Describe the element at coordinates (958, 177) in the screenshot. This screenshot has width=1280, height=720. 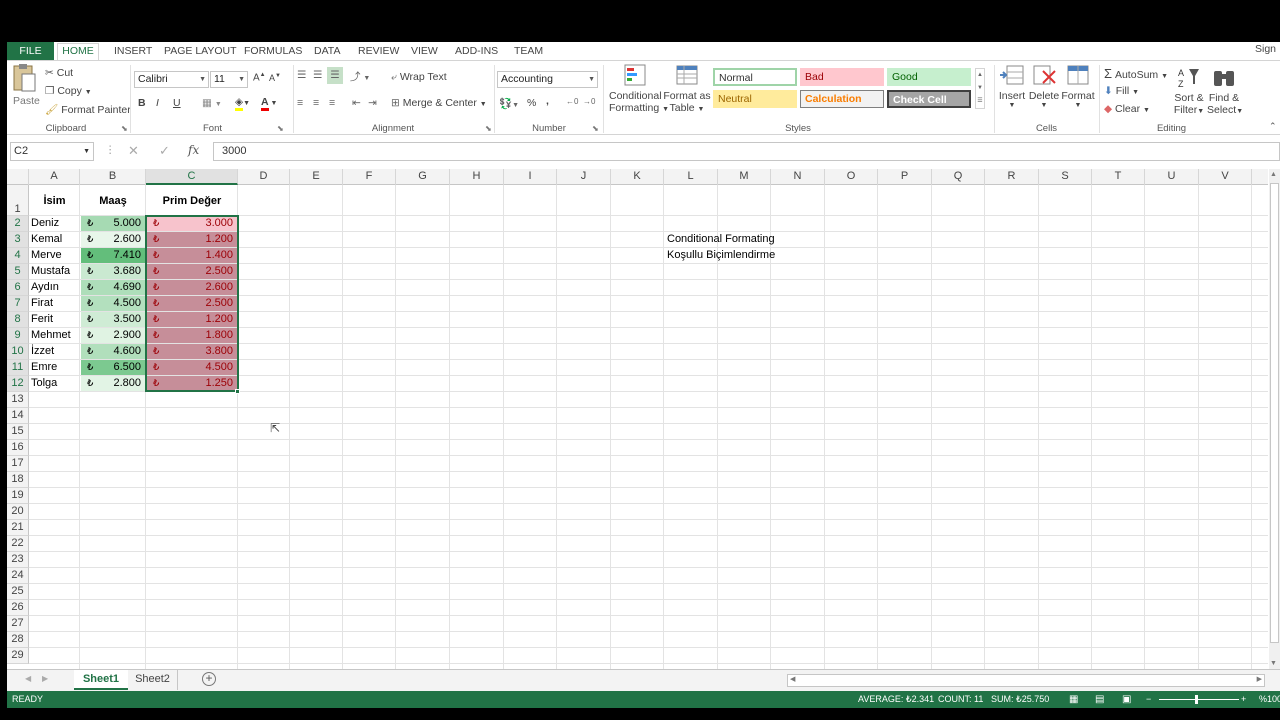
I see `column-header-q: Q` at that location.